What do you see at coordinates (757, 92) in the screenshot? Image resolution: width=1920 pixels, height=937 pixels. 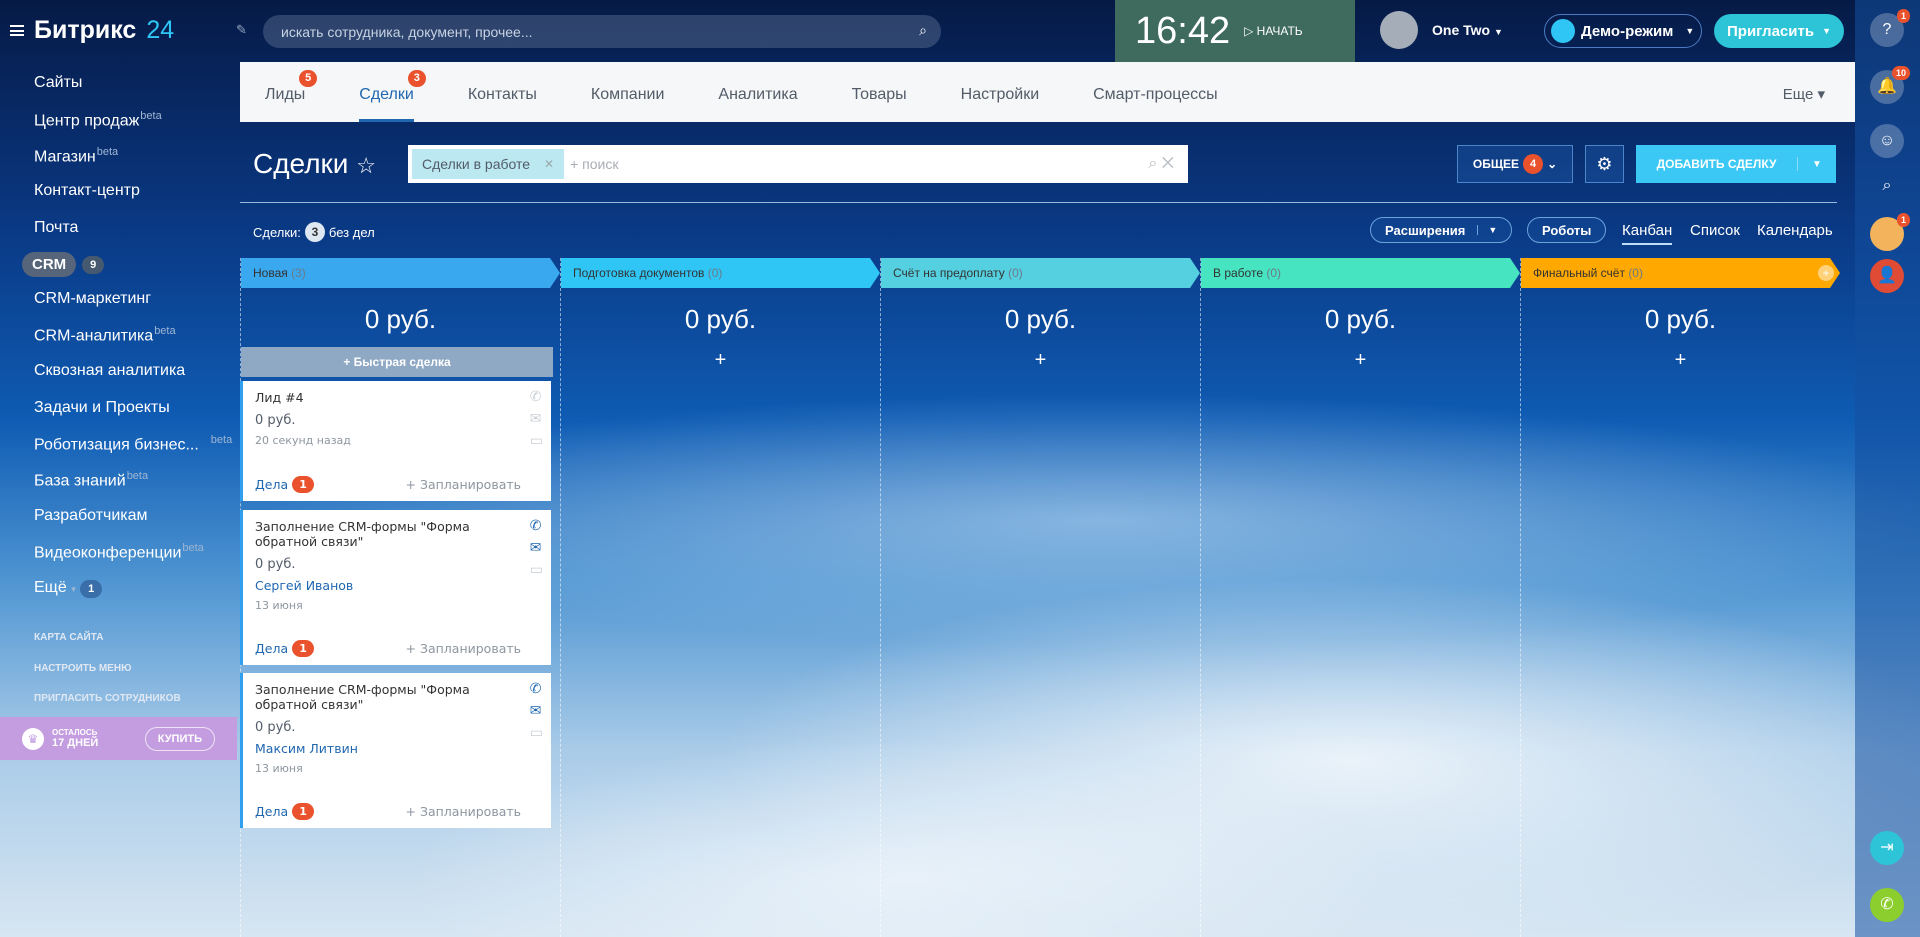 I see `tab: Аналитика` at bounding box center [757, 92].